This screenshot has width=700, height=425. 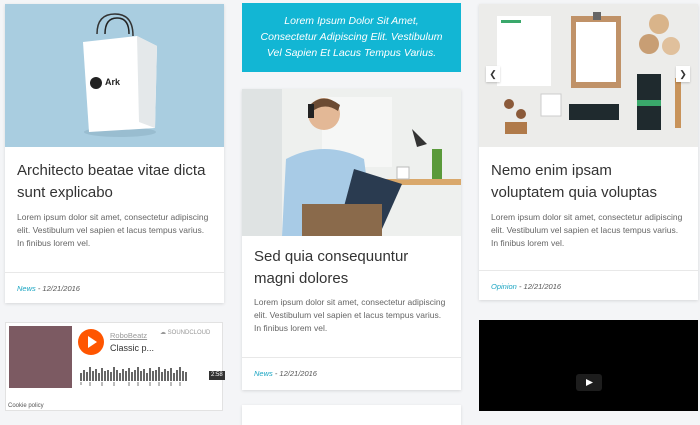 I want to click on post-title: Sed quia consequuntur magni dolores, so click(x=351, y=268).